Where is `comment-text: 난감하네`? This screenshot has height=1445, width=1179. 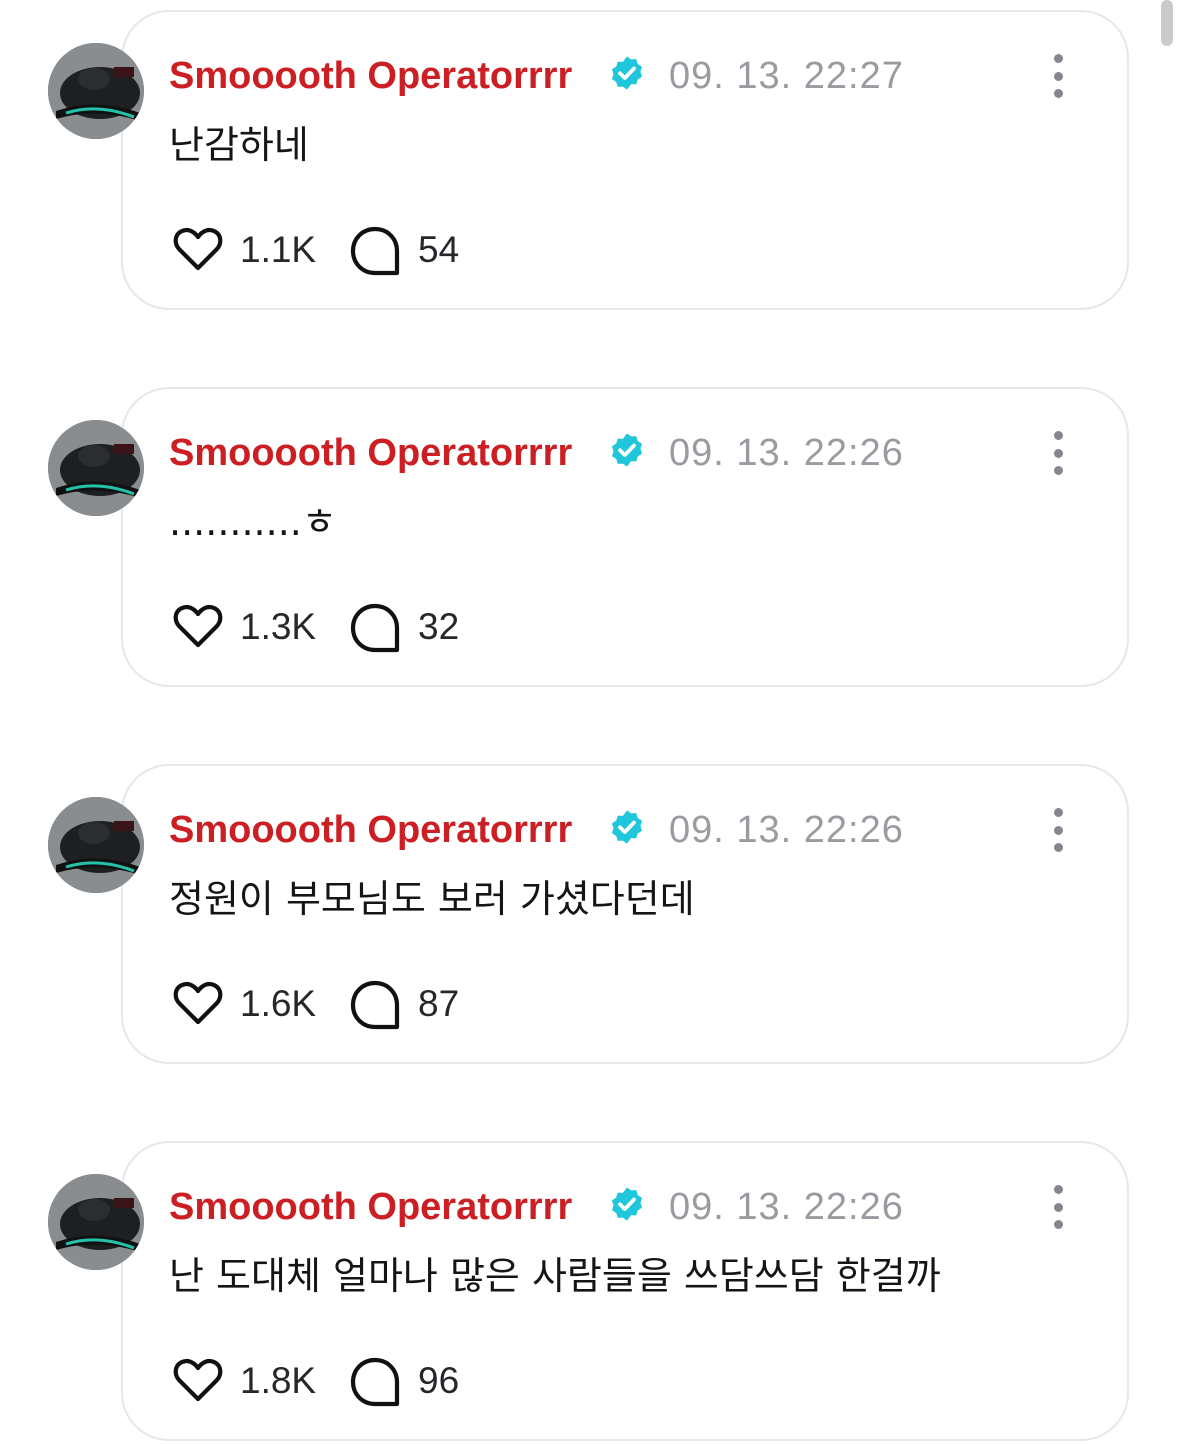 comment-text: 난감하네 is located at coordinates (239, 145).